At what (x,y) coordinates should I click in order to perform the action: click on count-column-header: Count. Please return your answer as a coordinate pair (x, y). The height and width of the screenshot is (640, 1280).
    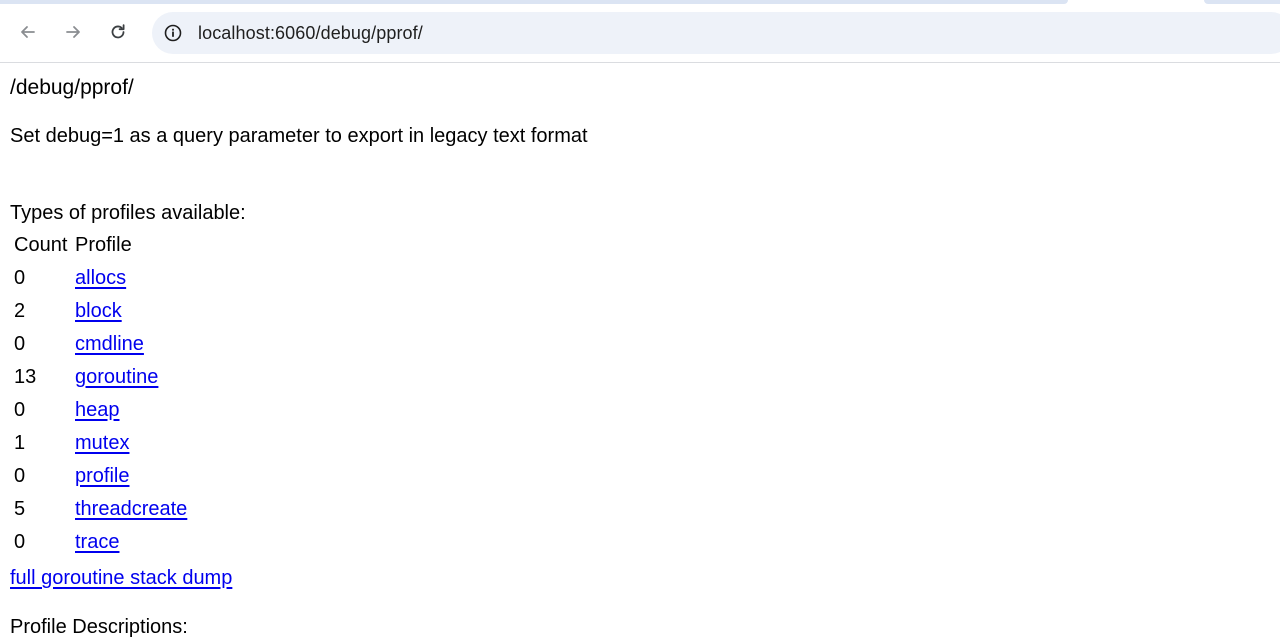
    Looking at the image, I should click on (41, 245).